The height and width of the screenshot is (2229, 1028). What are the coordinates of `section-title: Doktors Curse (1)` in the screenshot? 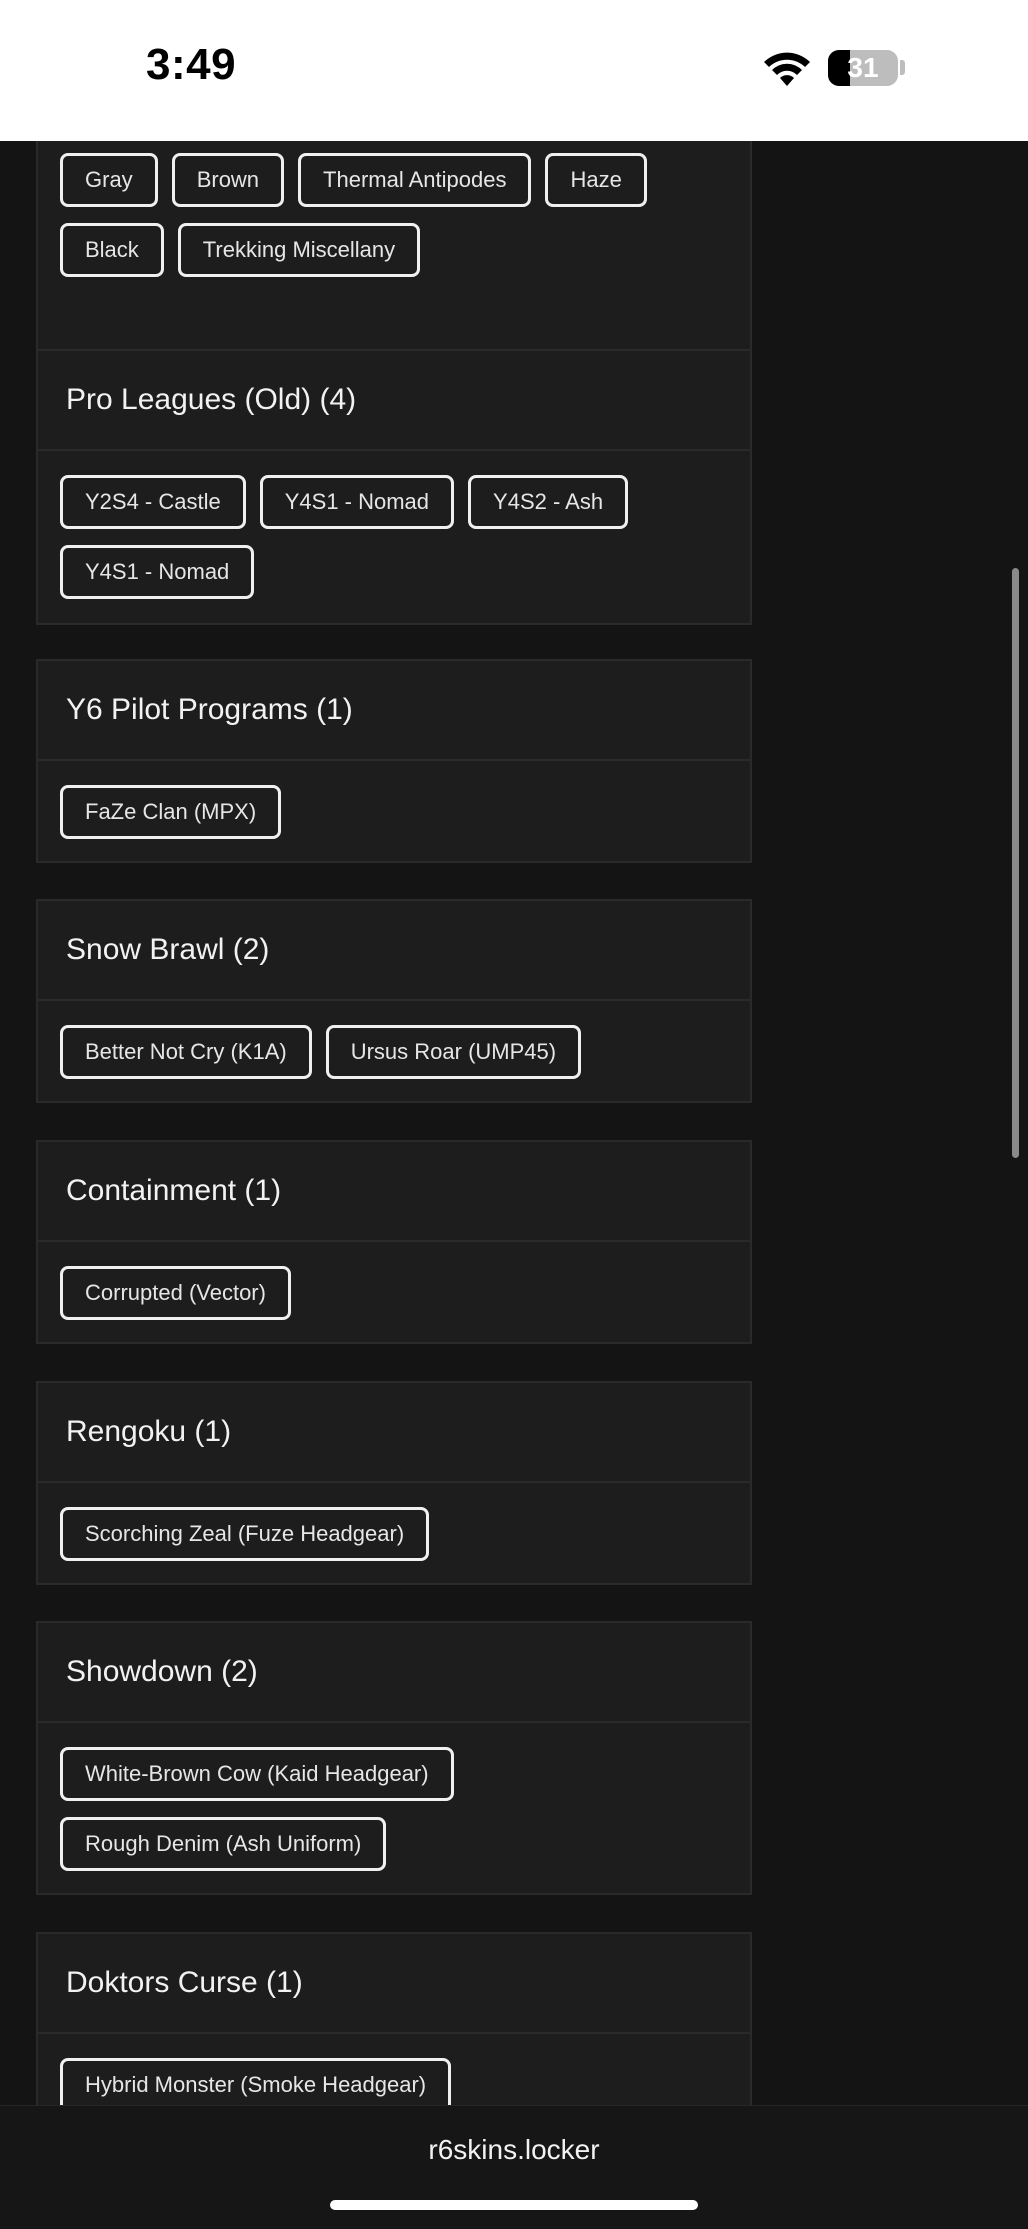 It's located at (394, 1984).